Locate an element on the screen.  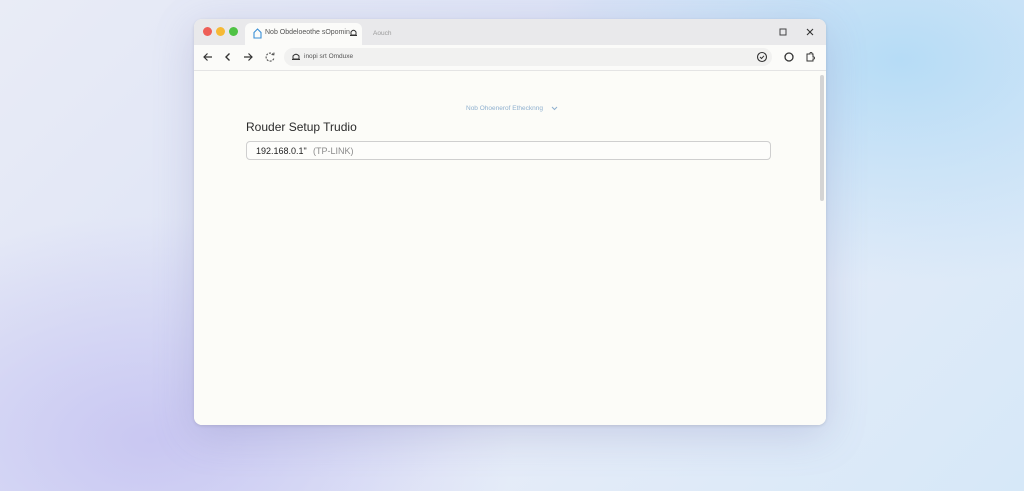
refresh-icon is located at coordinates (270, 57).